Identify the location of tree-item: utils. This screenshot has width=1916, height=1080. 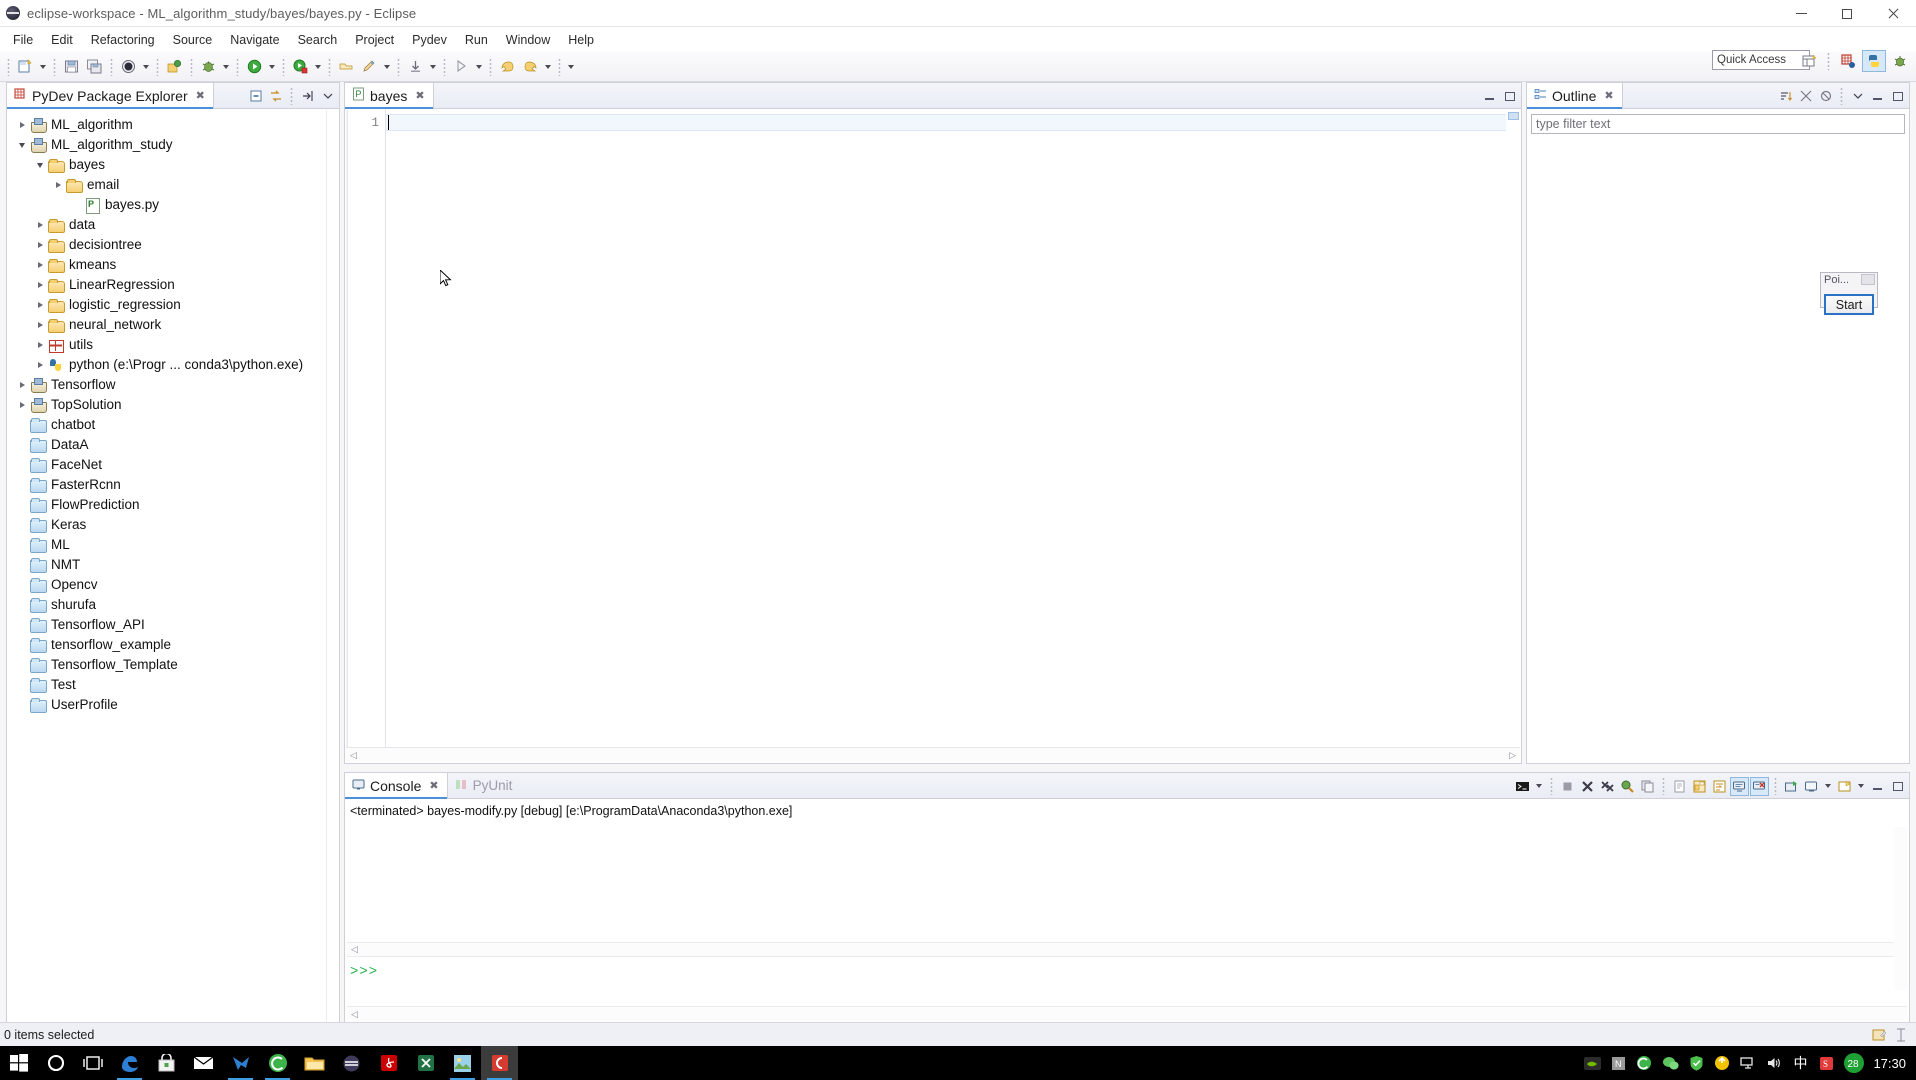
(173, 345).